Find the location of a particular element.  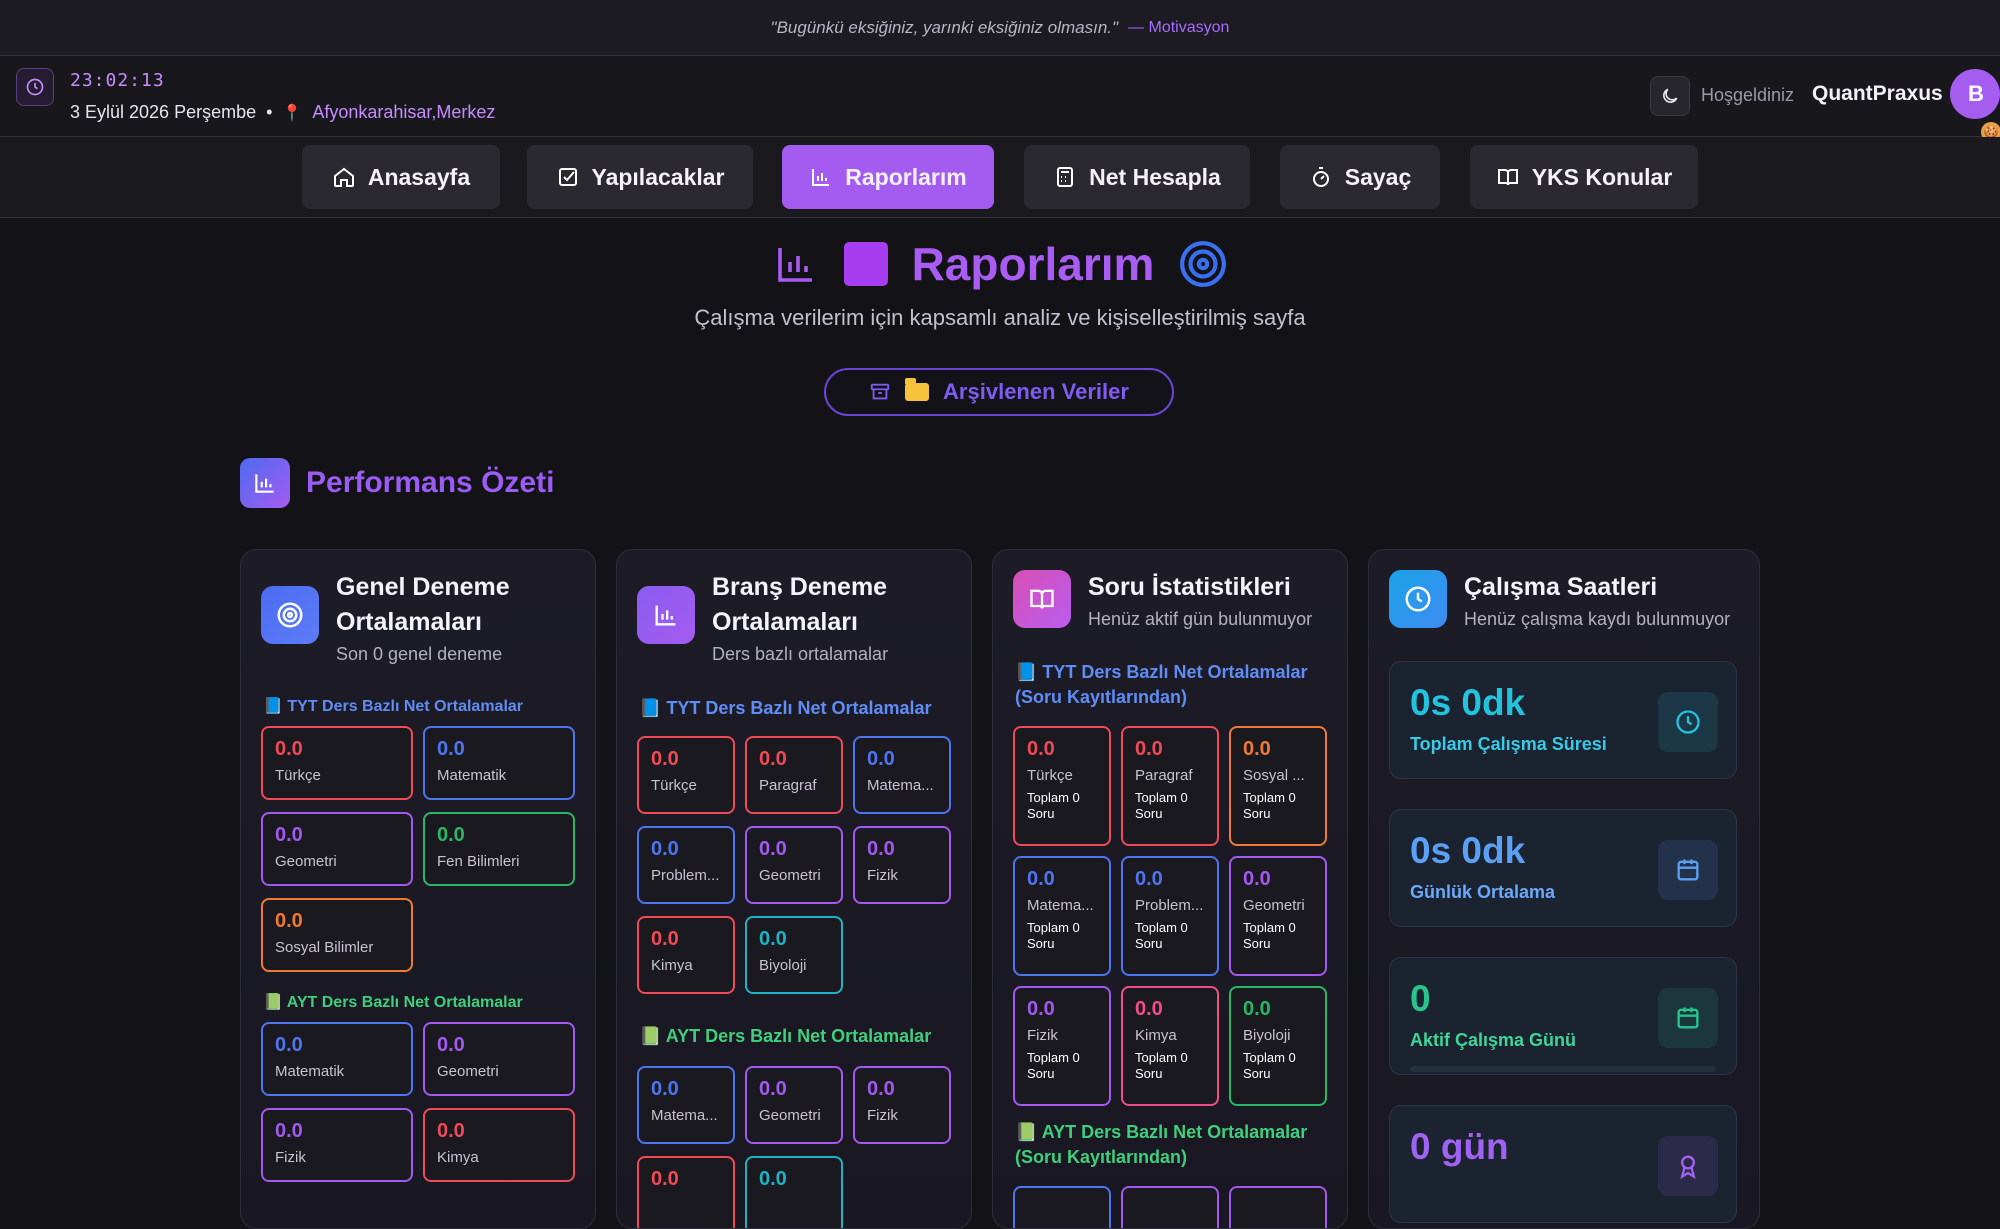

location-pin-icon: 📍 is located at coordinates (292, 113).